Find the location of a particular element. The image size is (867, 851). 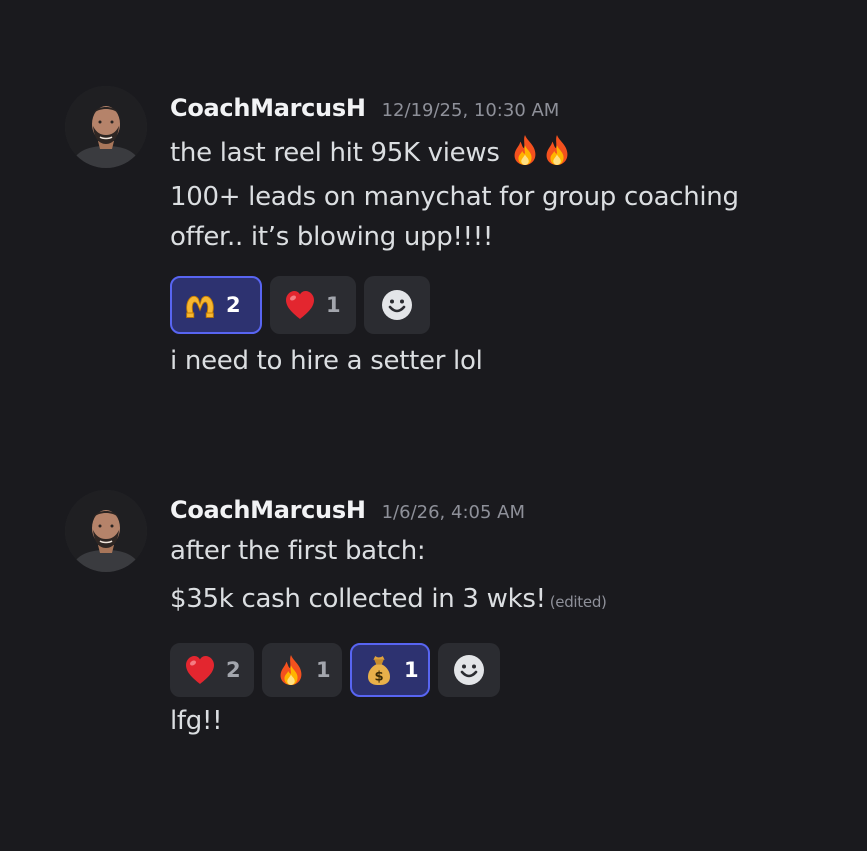

timestamp: 12/19/25, 10:30 AM is located at coordinates (471, 110).